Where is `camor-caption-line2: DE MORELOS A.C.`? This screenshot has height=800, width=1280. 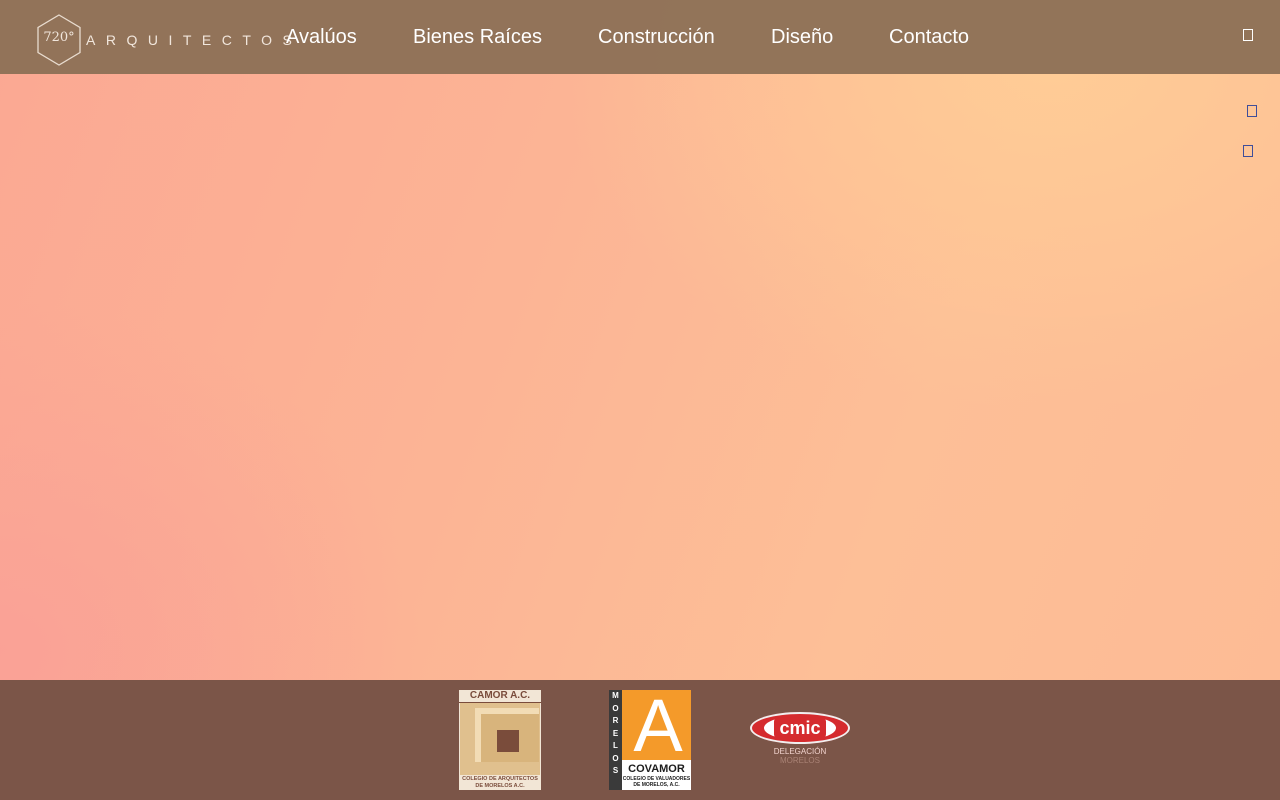 camor-caption-line2: DE MORELOS A.C. is located at coordinates (500, 785).